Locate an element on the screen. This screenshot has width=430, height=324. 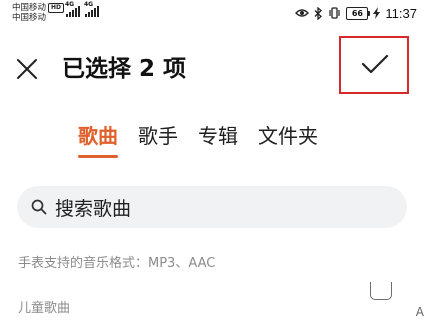
hd-badge: HD is located at coordinates (56, 8).